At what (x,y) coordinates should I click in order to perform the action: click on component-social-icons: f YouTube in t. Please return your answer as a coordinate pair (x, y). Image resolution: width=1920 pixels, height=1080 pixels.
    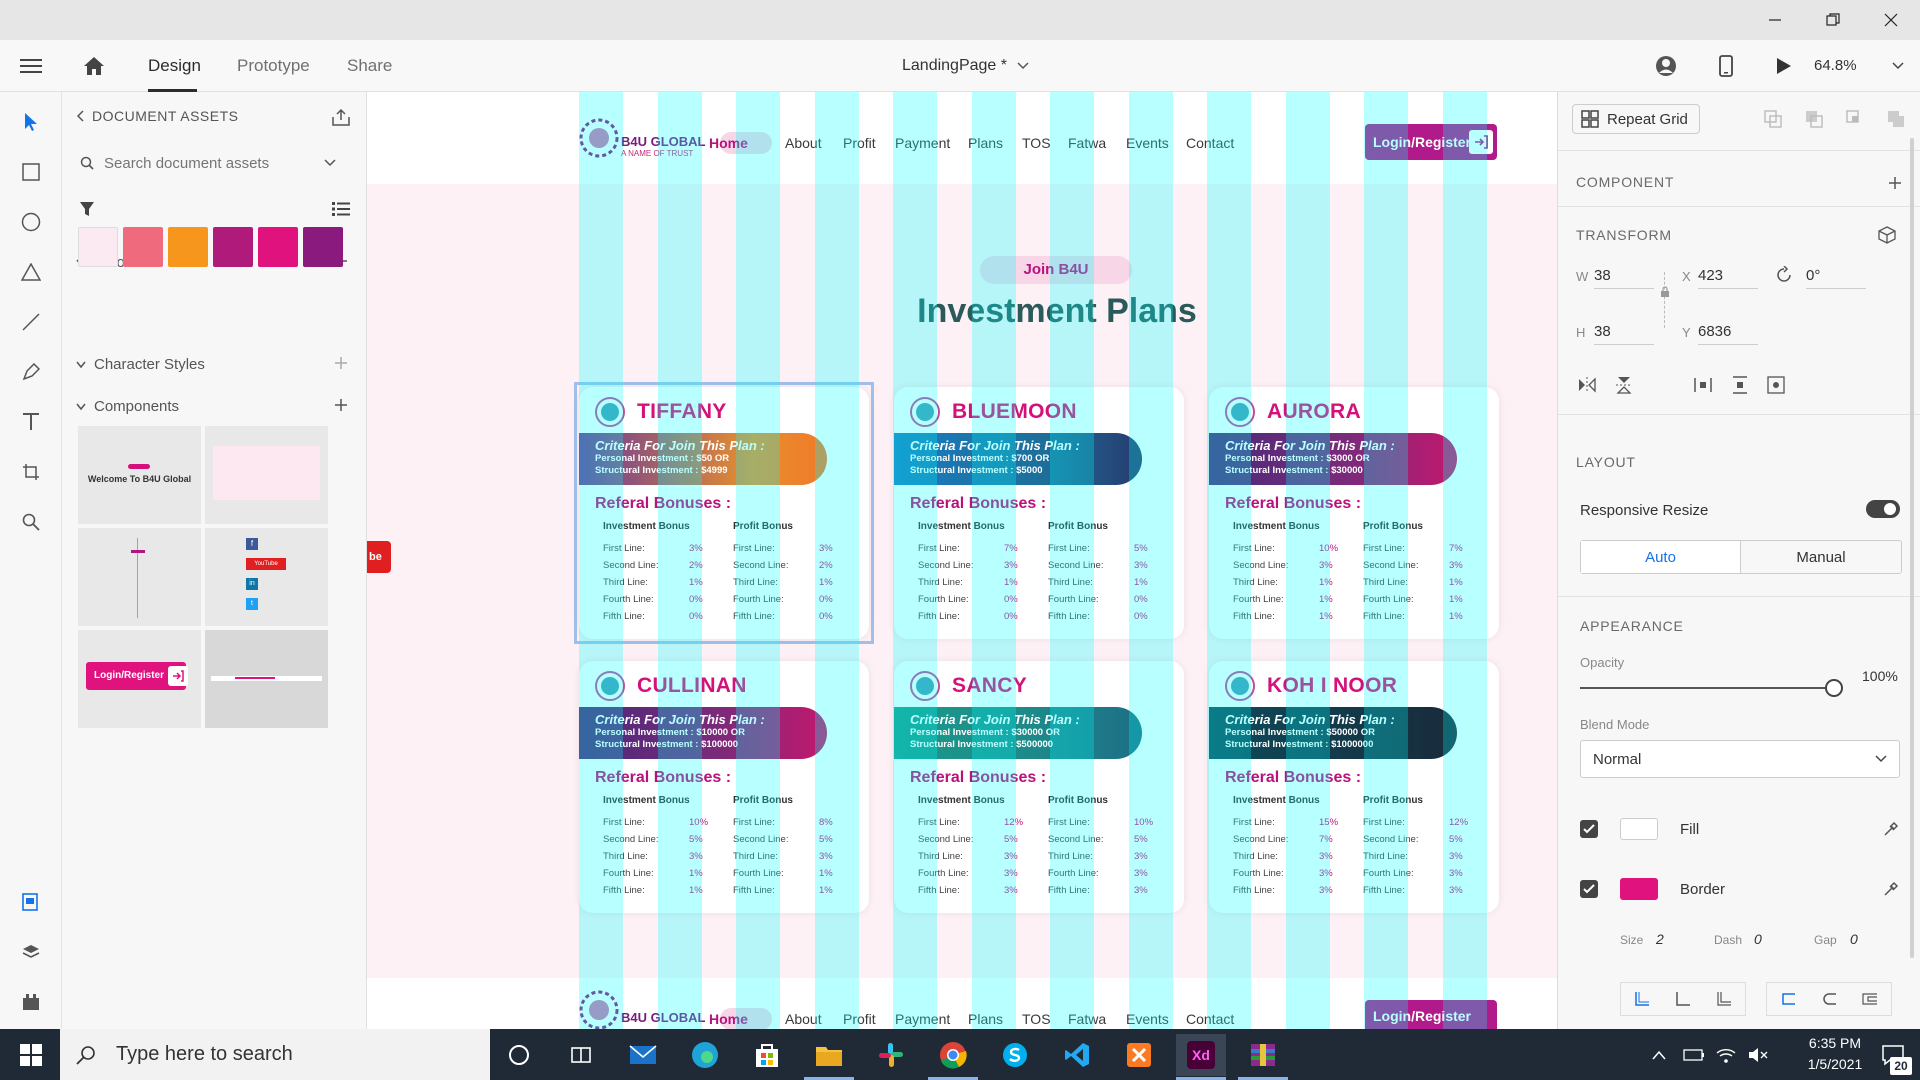
    Looking at the image, I should click on (266, 577).